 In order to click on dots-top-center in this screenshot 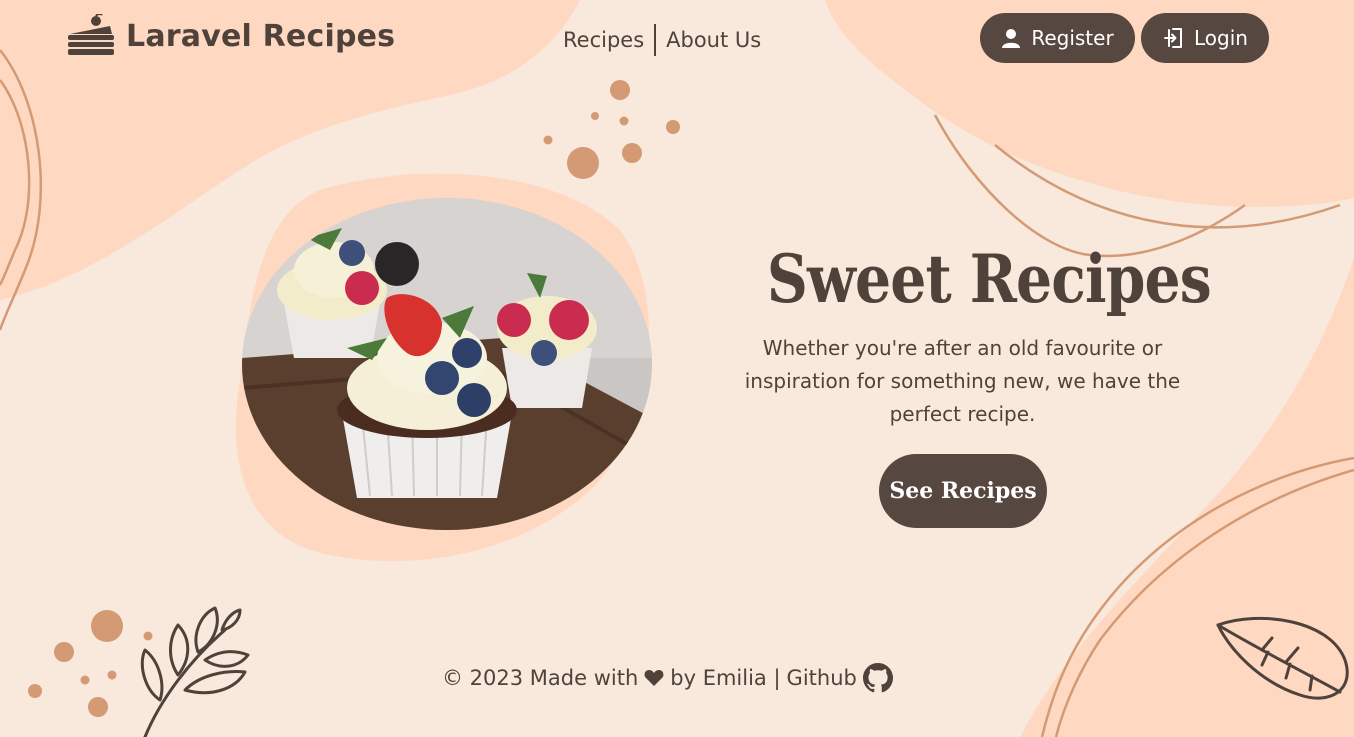, I will do `click(611, 129)`.